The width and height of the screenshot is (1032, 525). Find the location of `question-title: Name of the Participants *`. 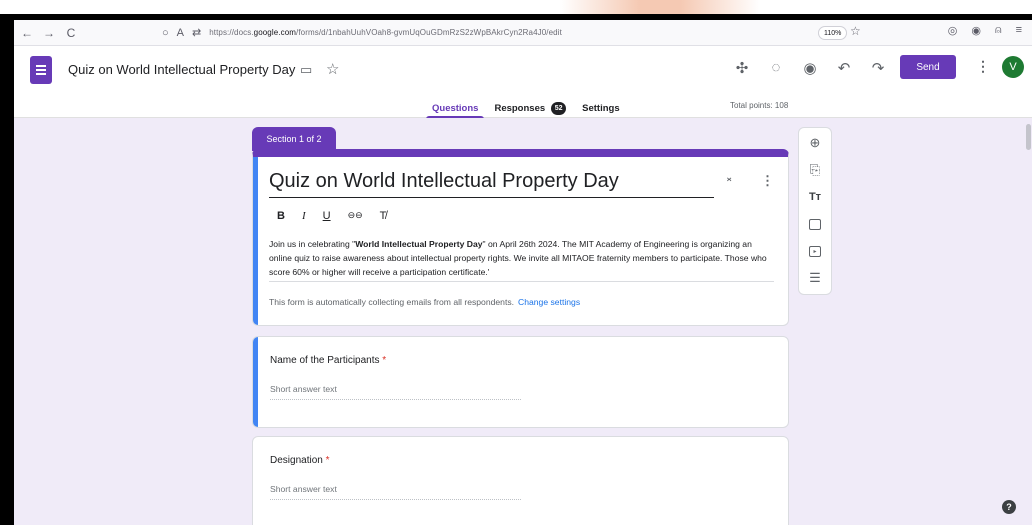

question-title: Name of the Participants * is located at coordinates (328, 360).